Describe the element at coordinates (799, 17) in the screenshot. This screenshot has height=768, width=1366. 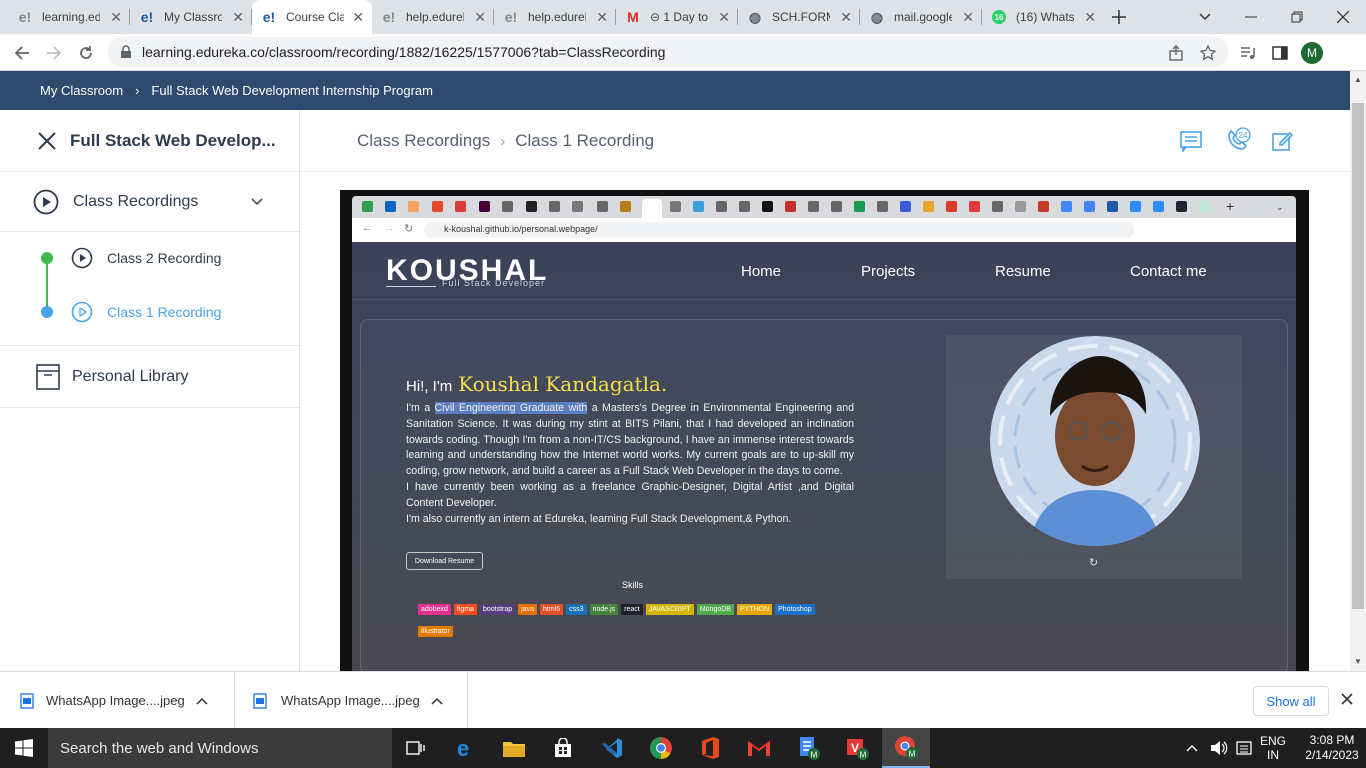
I see `browser-tab-7: ◍ SCH.FORM ✕` at that location.